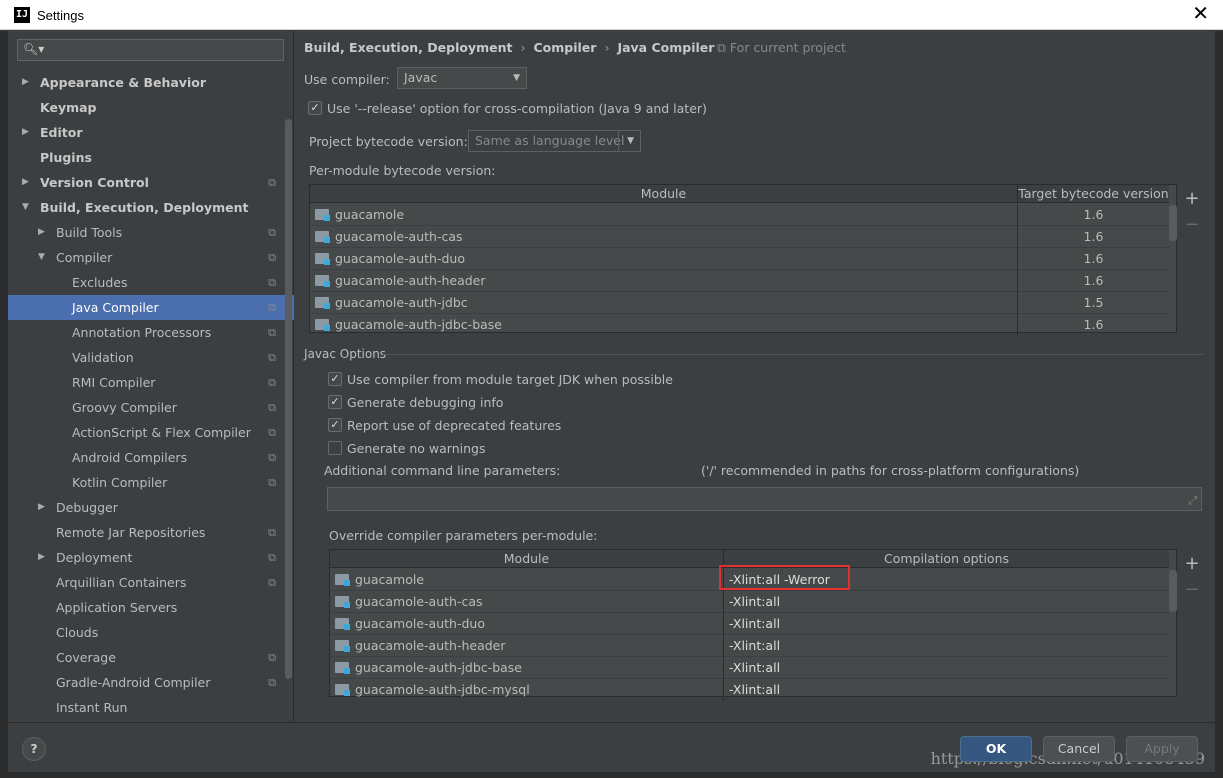  I want to click on highlight-annotation, so click(784, 577).